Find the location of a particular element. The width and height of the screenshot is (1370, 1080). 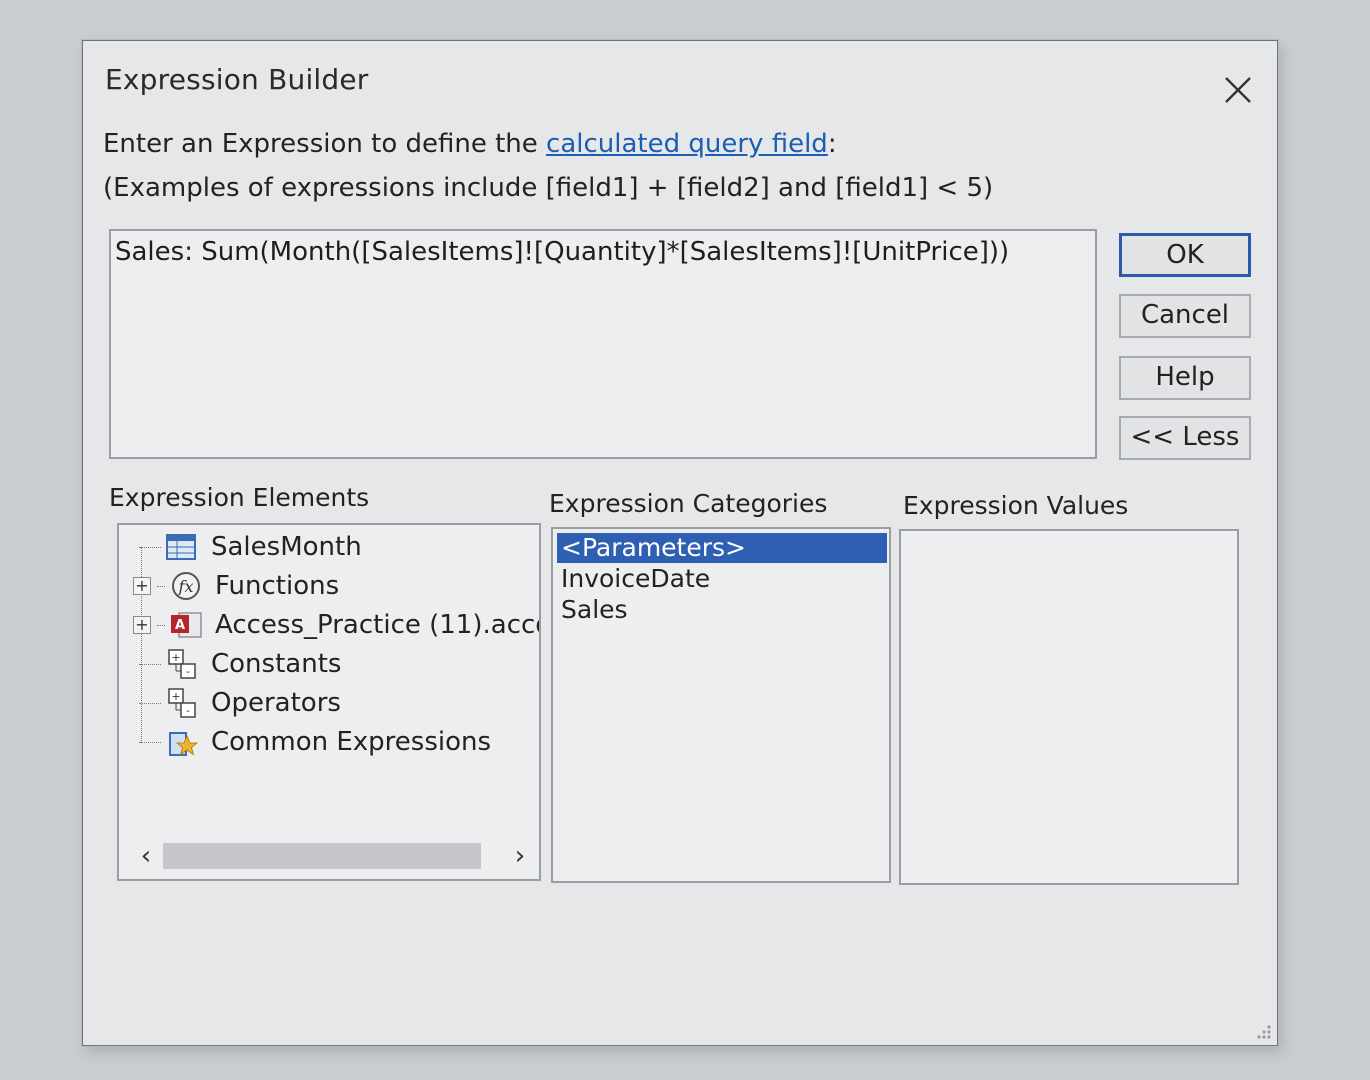

tree-item-functions: + fx Functions is located at coordinates (236, 586).